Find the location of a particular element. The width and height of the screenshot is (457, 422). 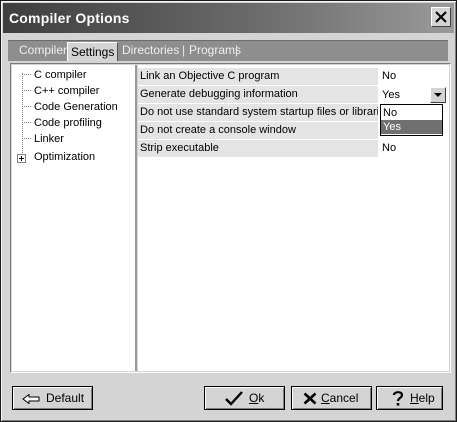

checkmark-icon is located at coordinates (234, 398).